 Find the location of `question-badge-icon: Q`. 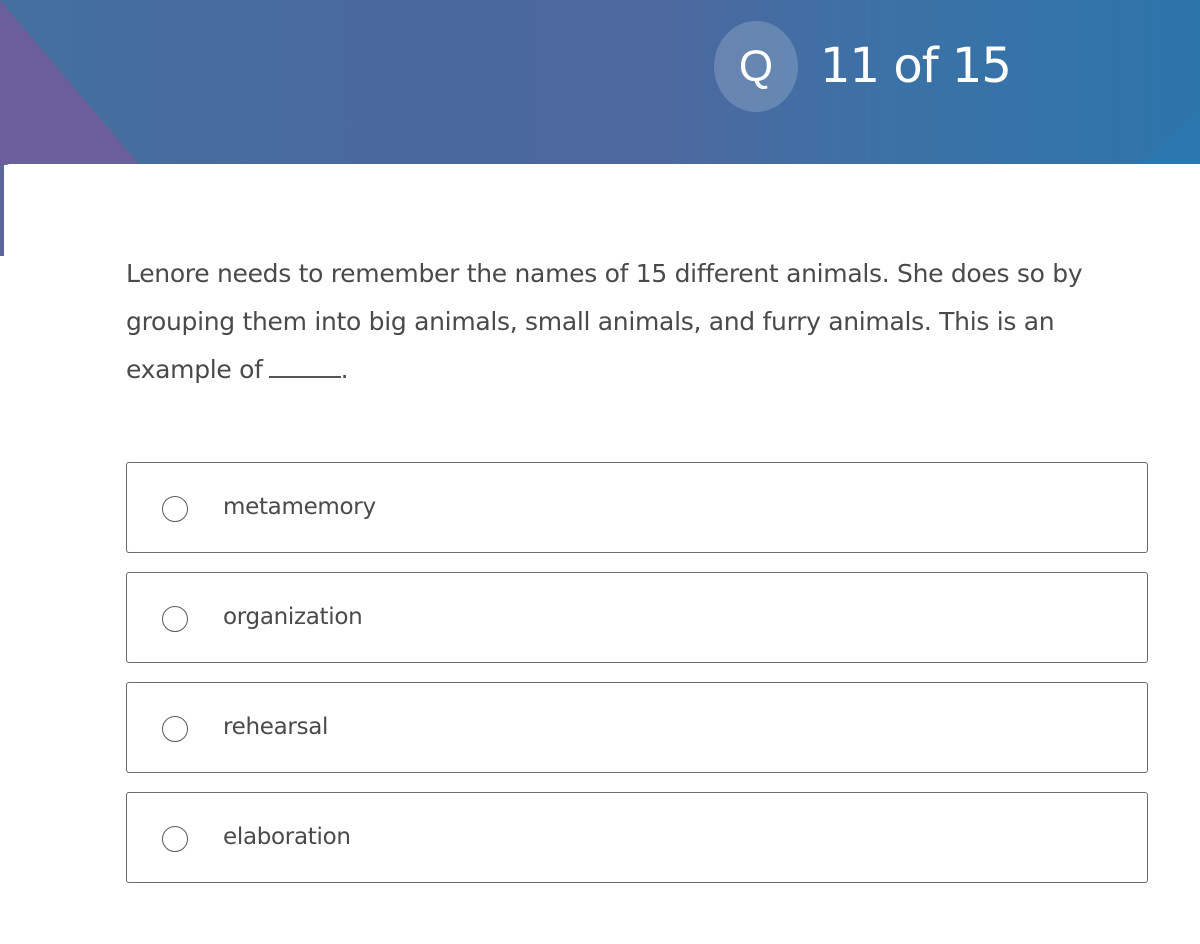

question-badge-icon: Q is located at coordinates (756, 66).